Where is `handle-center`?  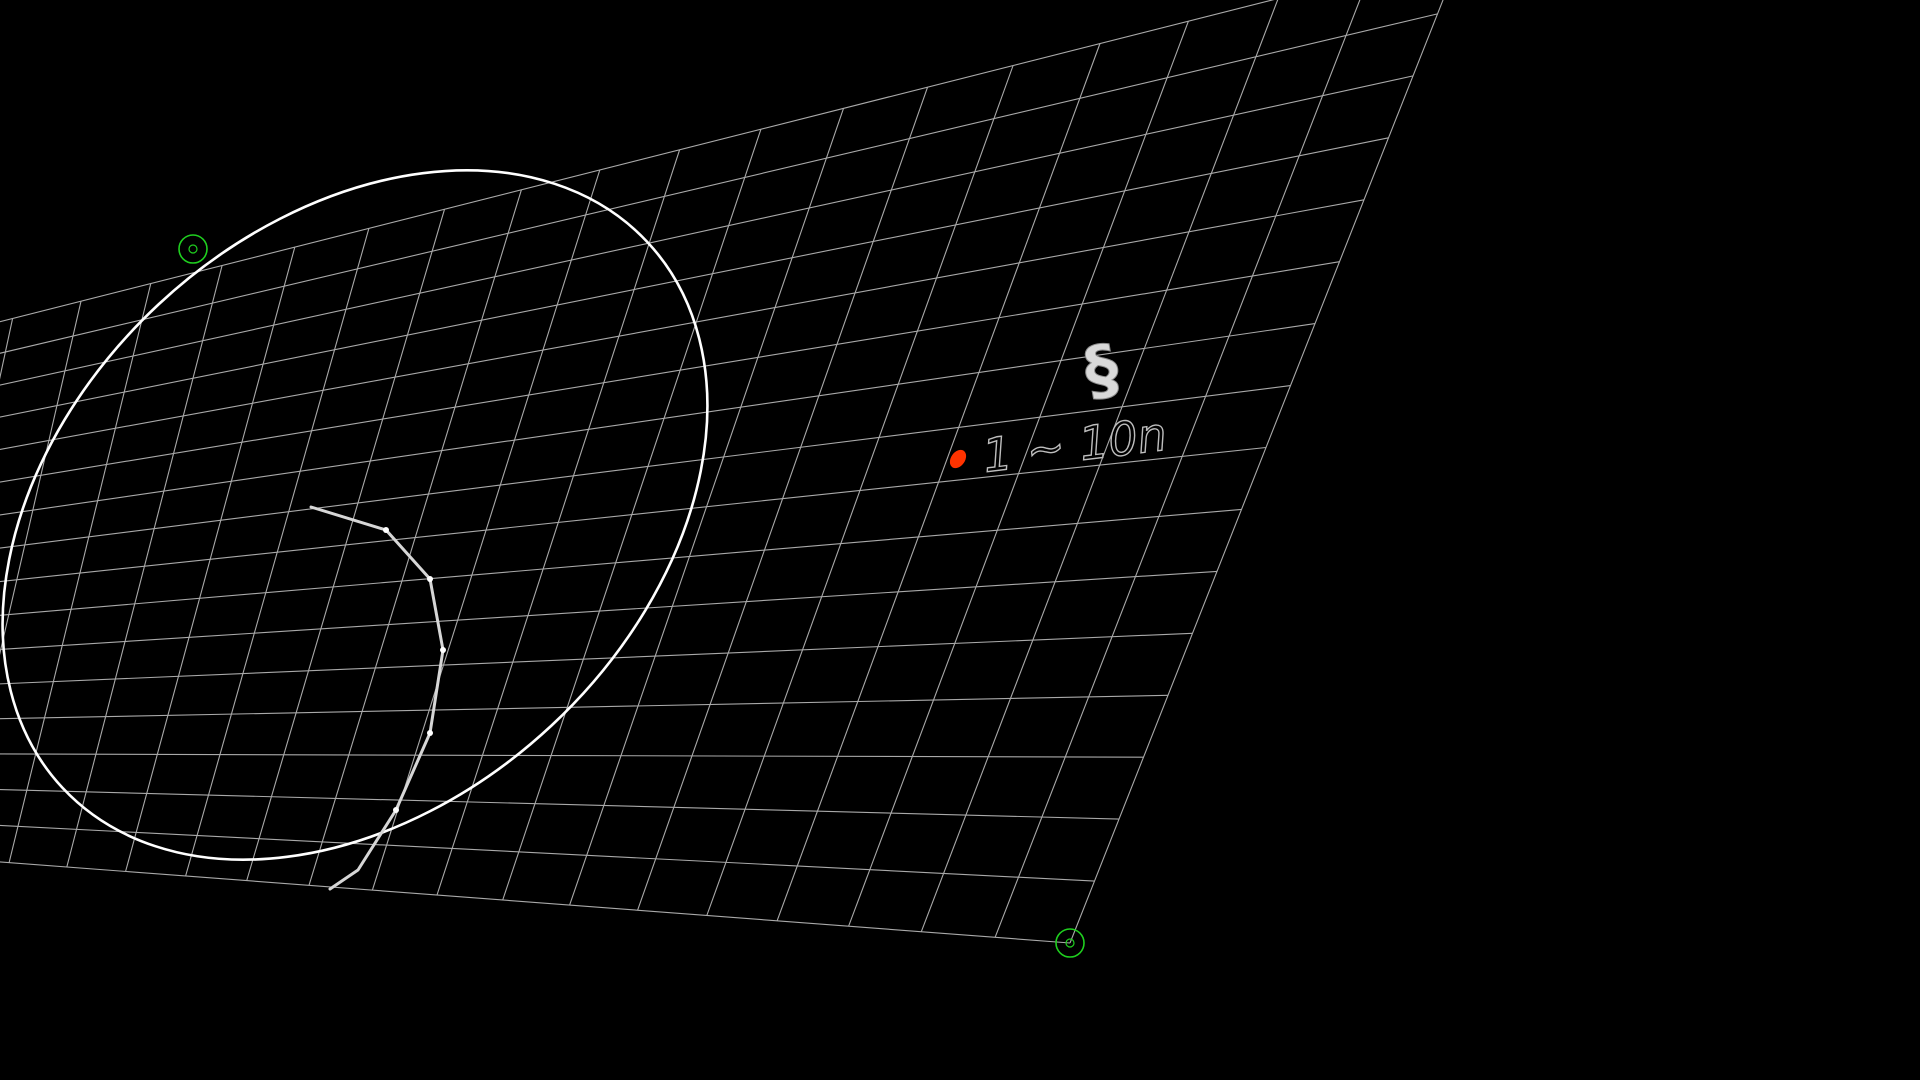 handle-center is located at coordinates (193, 249).